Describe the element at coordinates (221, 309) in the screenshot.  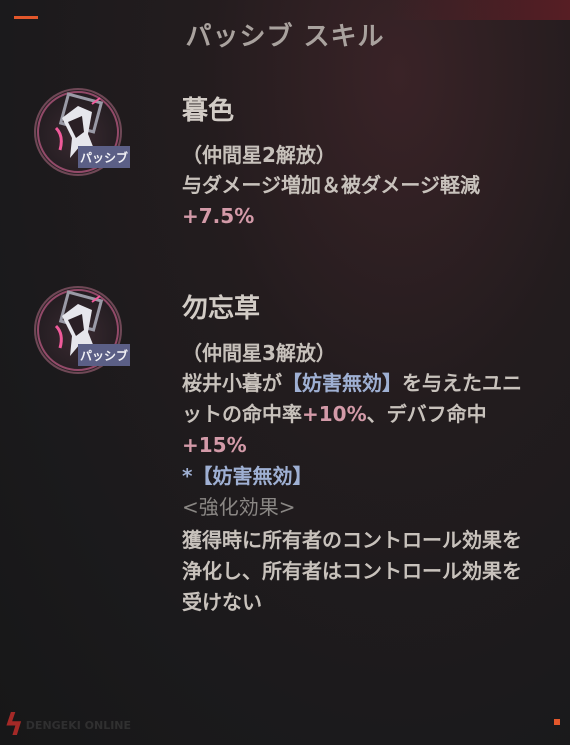
I see `skill-name: 勿忘草` at that location.